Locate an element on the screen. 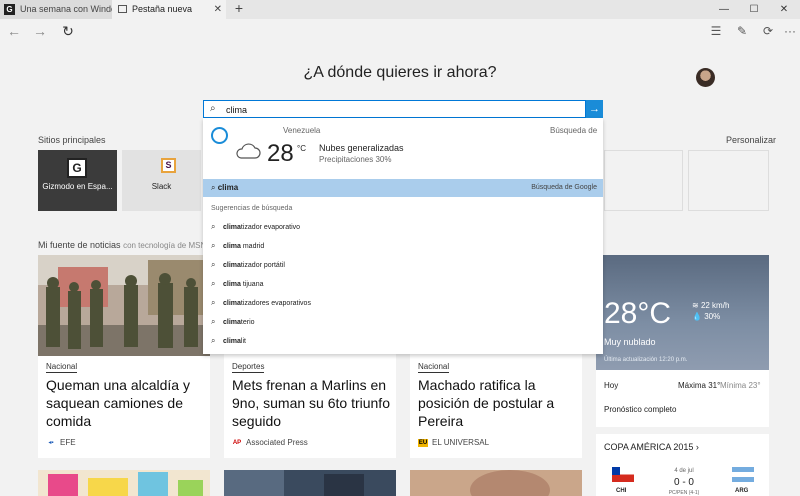  weather-answer-condition: Nubes generalizadas is located at coordinates (361, 148).